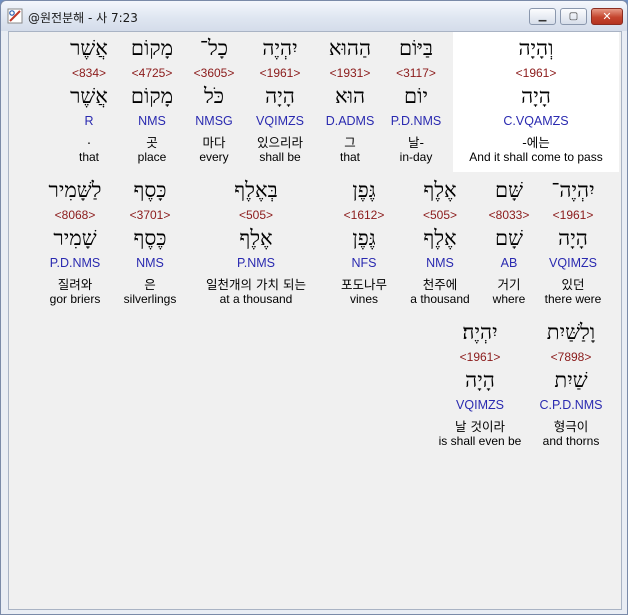  What do you see at coordinates (75, 215) in the screenshot?
I see `strong-number: <8068>` at bounding box center [75, 215].